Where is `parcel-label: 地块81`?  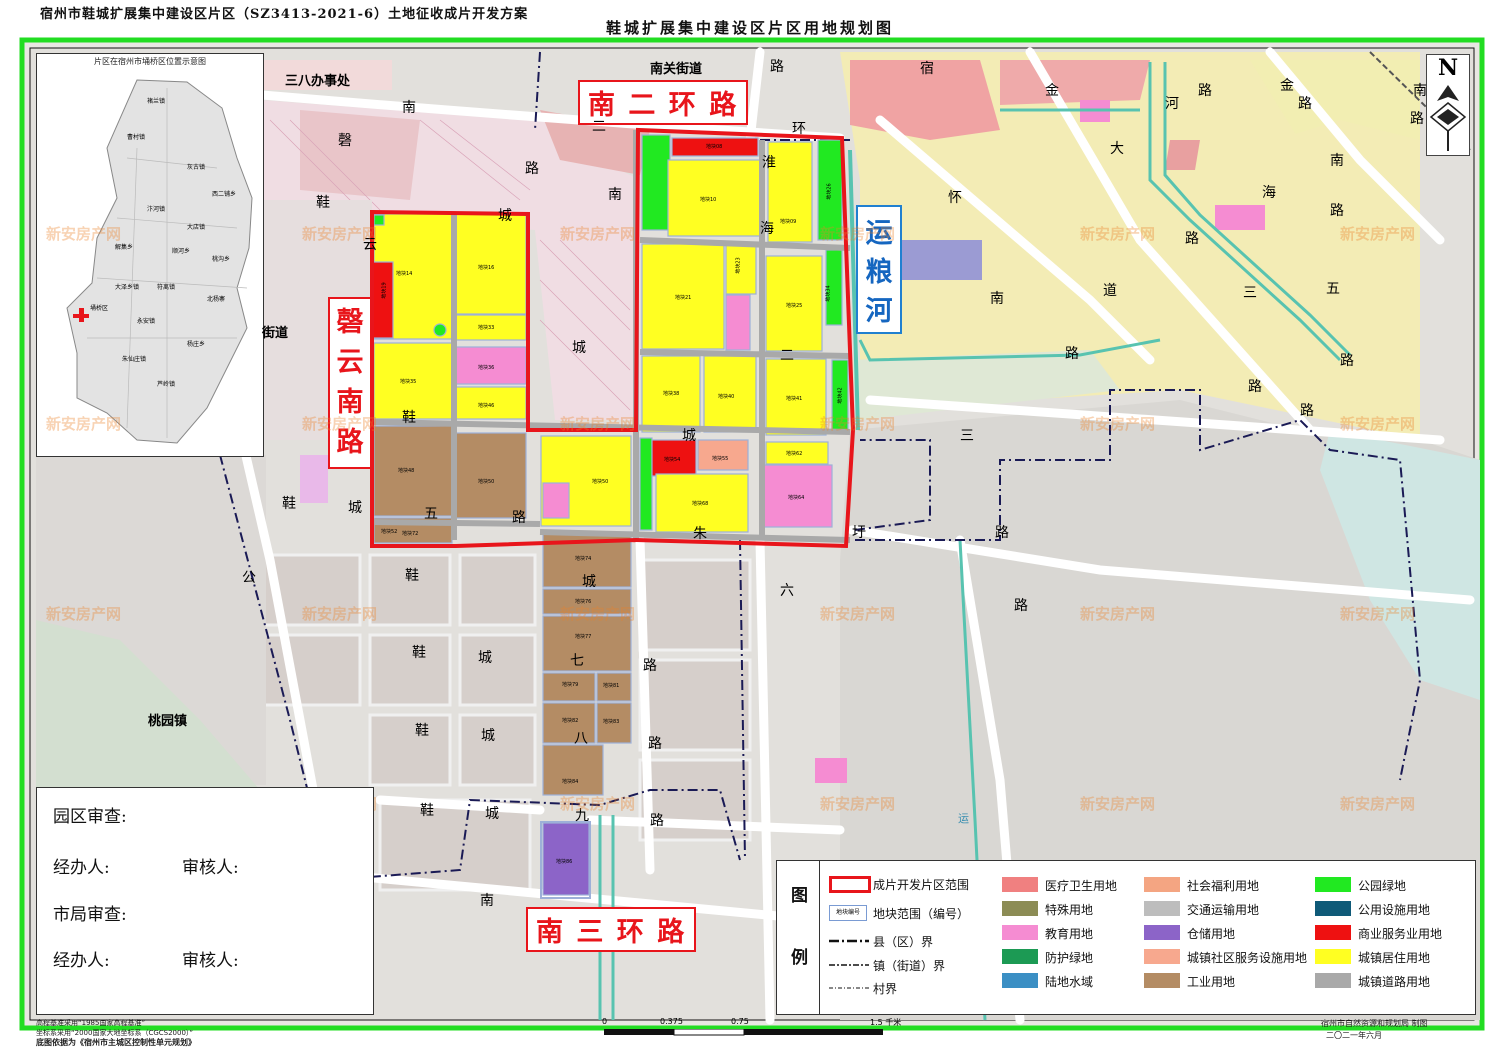 parcel-label: 地块81 is located at coordinates (611, 686).